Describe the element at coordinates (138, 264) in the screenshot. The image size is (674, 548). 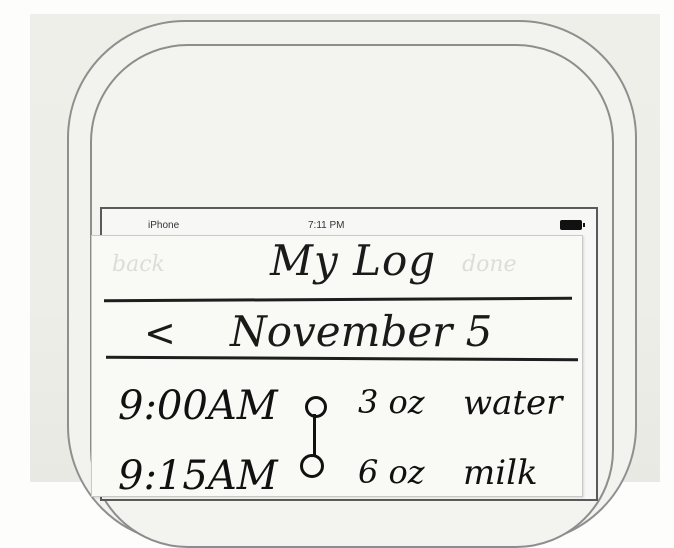
I see `back-button: back` at that location.